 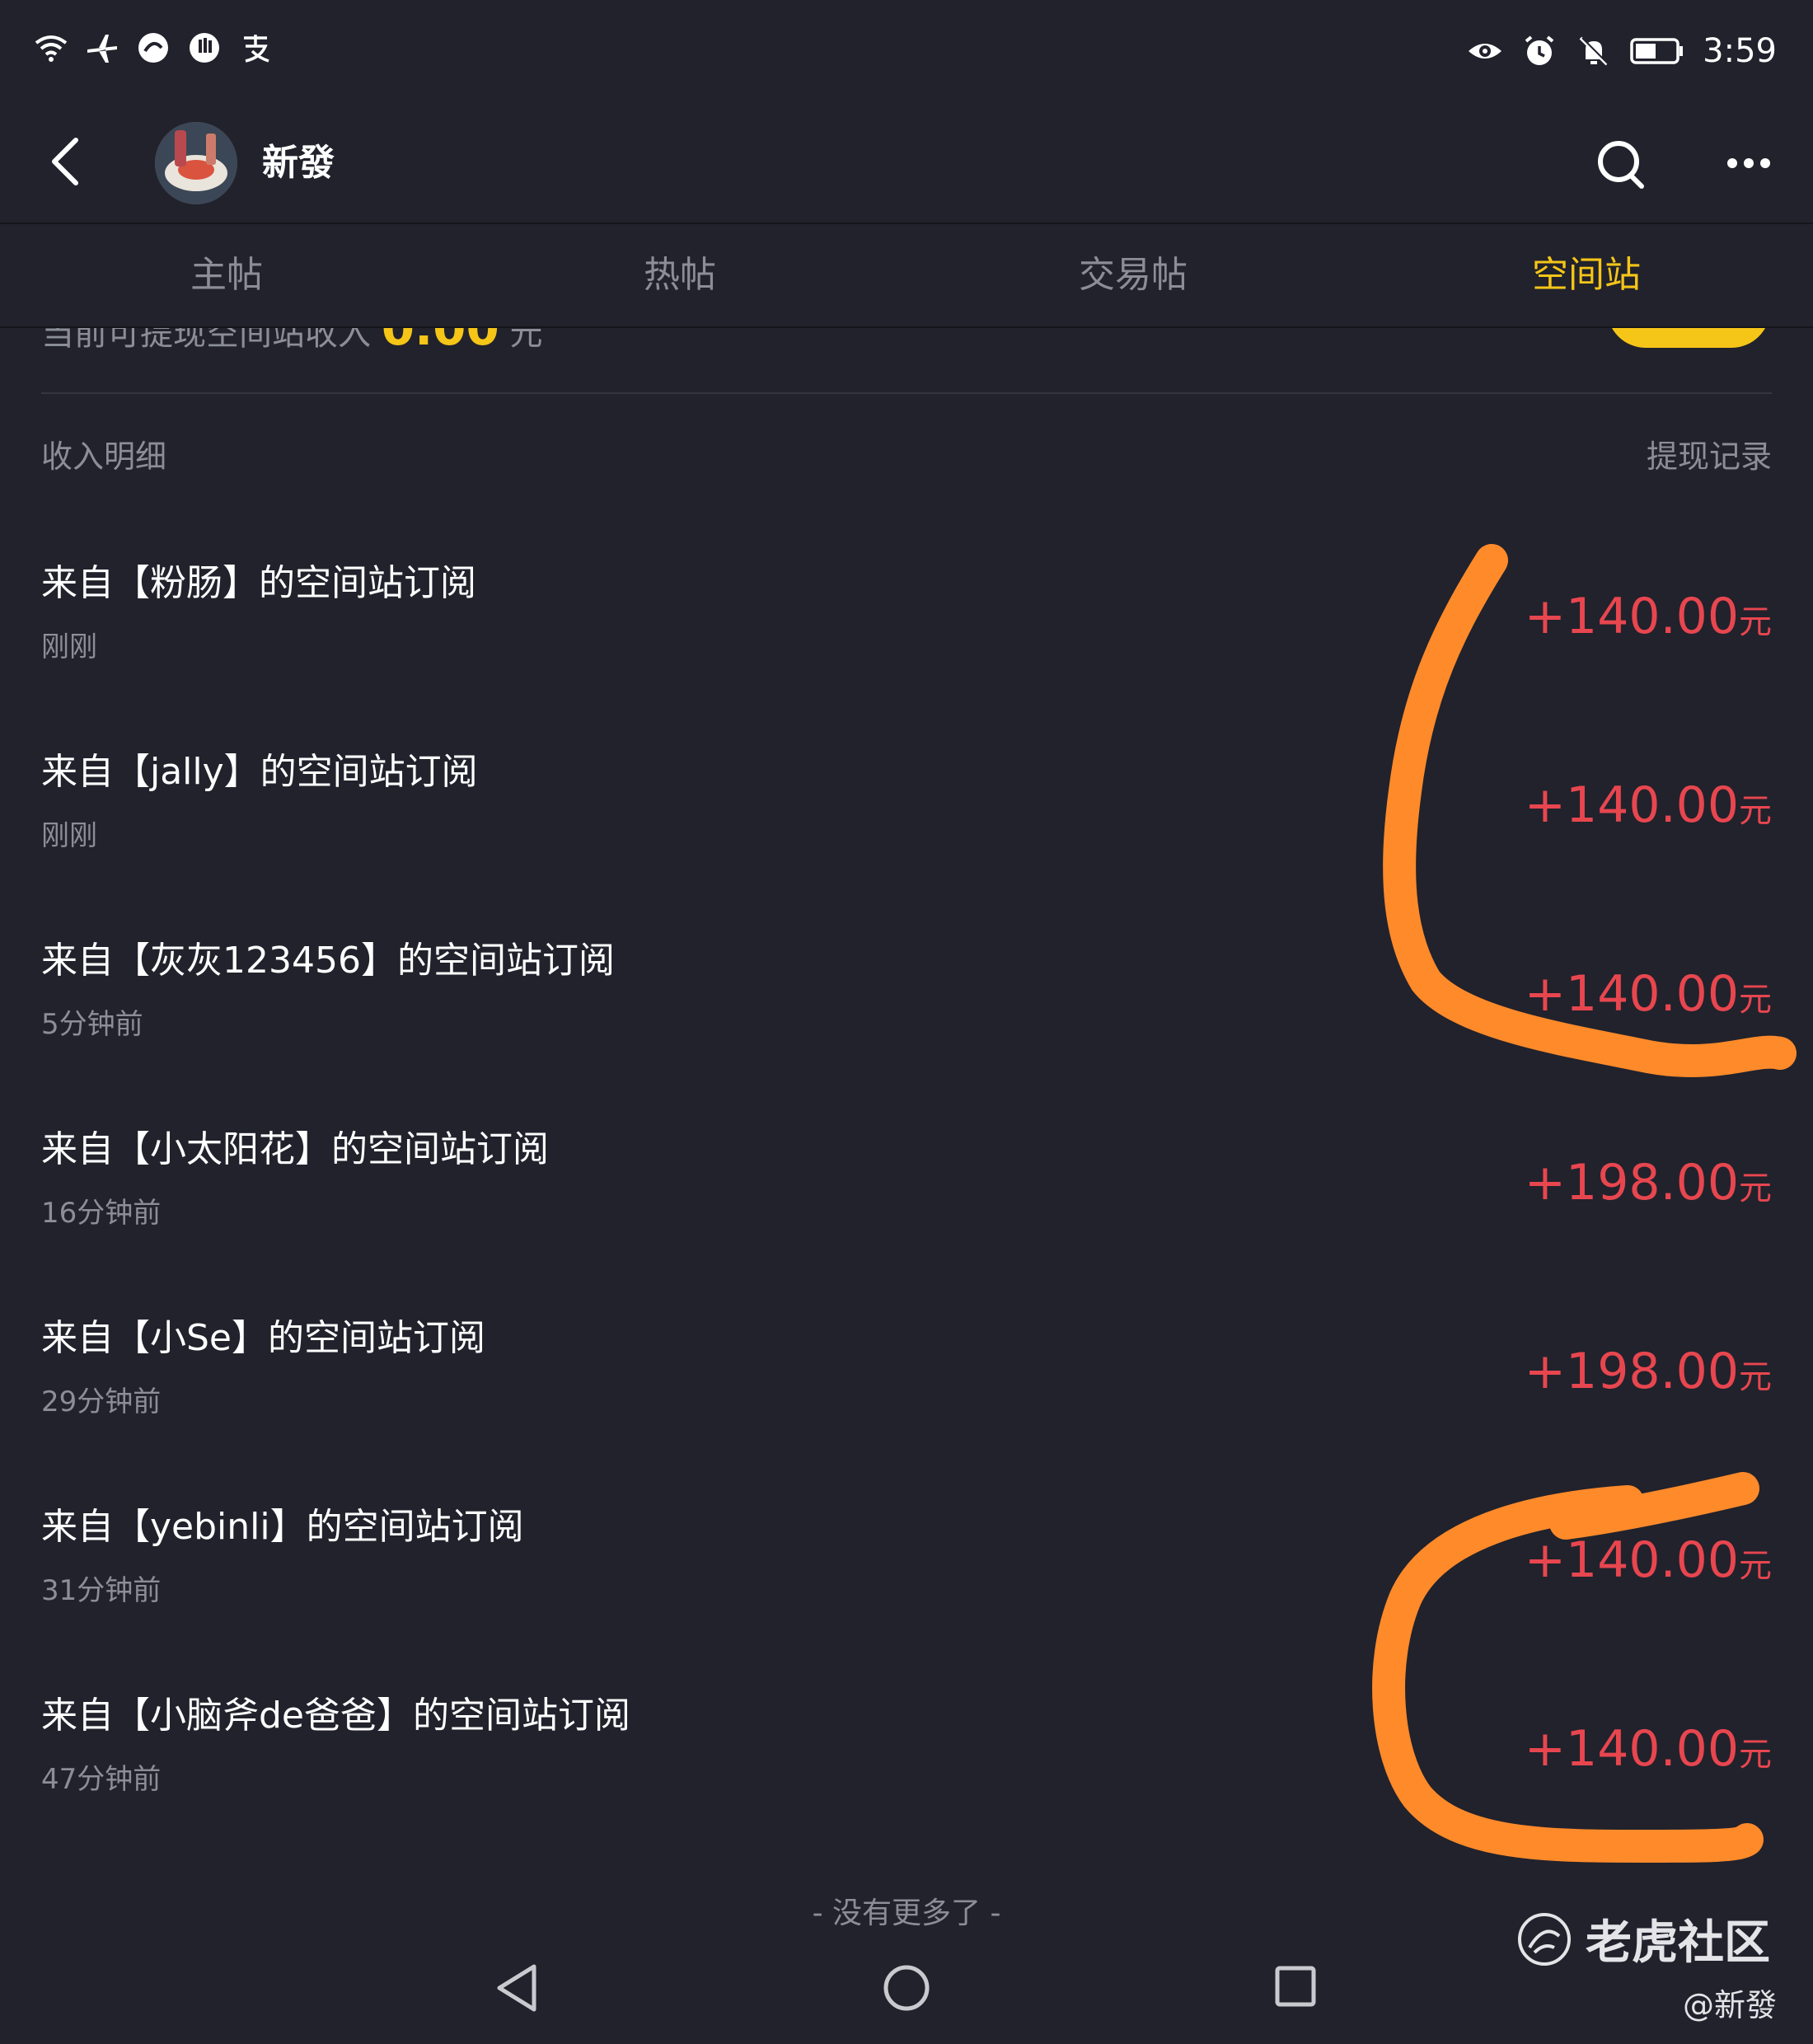 What do you see at coordinates (1296, 1986) in the screenshot?
I see `nav-recent-apps-icon` at bounding box center [1296, 1986].